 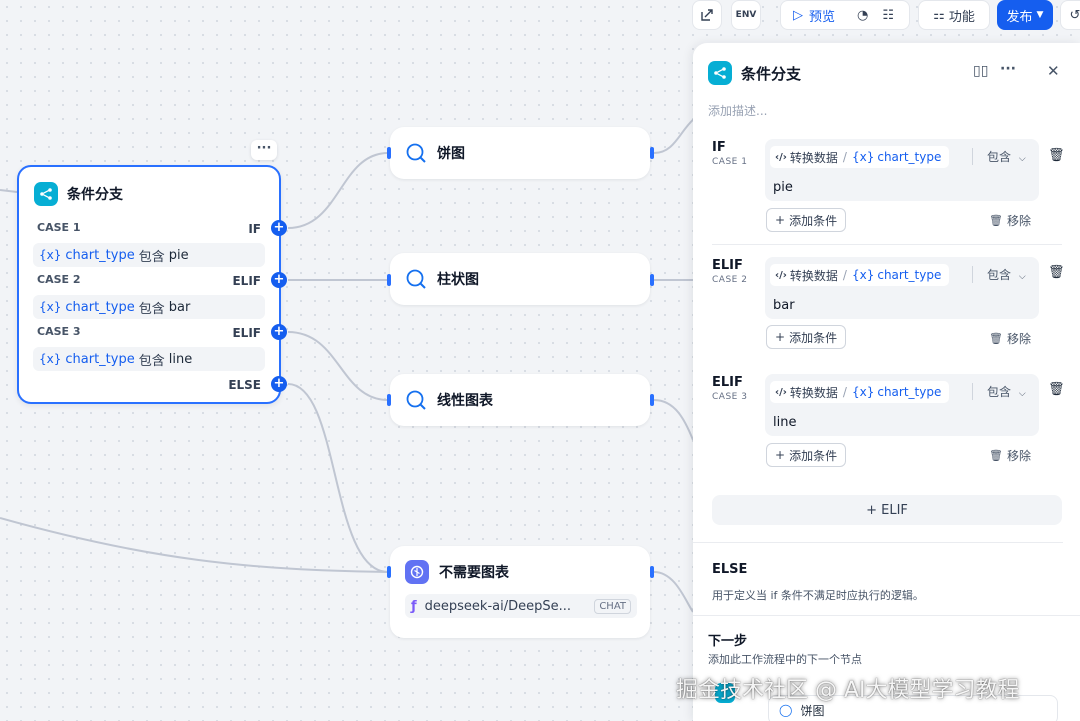 I want to click on case-header: IF CASE 1, so click(x=729, y=153).